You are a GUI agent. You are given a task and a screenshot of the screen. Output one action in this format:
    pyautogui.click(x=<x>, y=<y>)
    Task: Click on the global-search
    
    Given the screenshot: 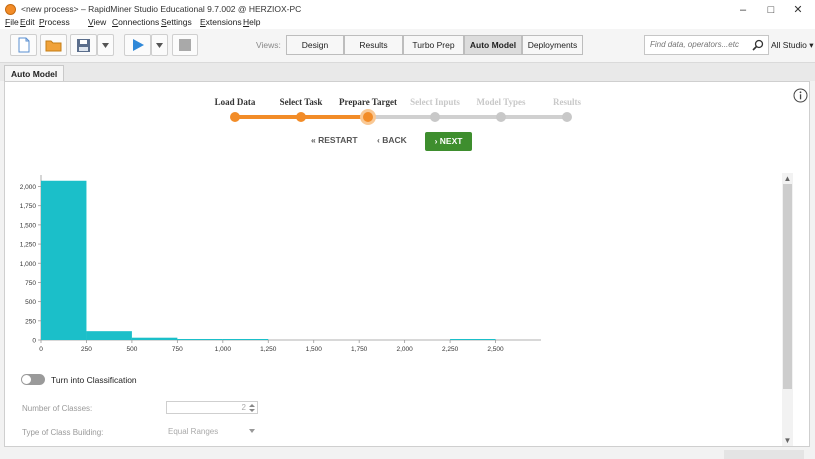 What is the action you would take?
    pyautogui.click(x=706, y=45)
    